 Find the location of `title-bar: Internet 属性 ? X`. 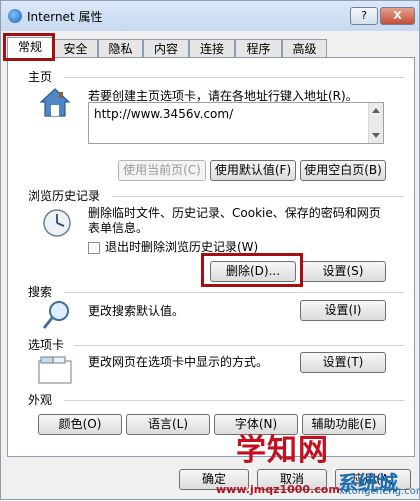

title-bar: Internet 属性 ? X is located at coordinates (210, 16).